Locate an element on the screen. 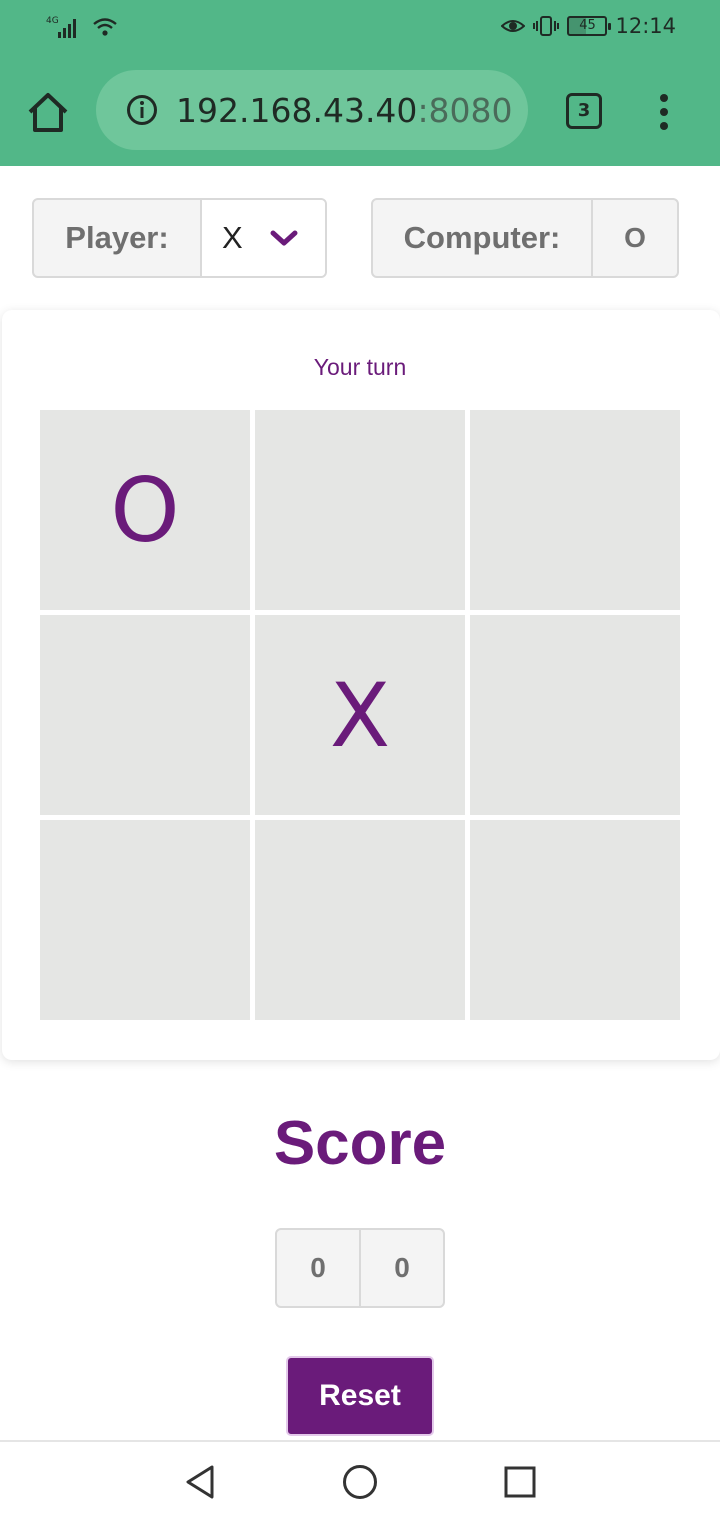 The image size is (720, 1520). signal-icon: 4G is located at coordinates (61, 27).